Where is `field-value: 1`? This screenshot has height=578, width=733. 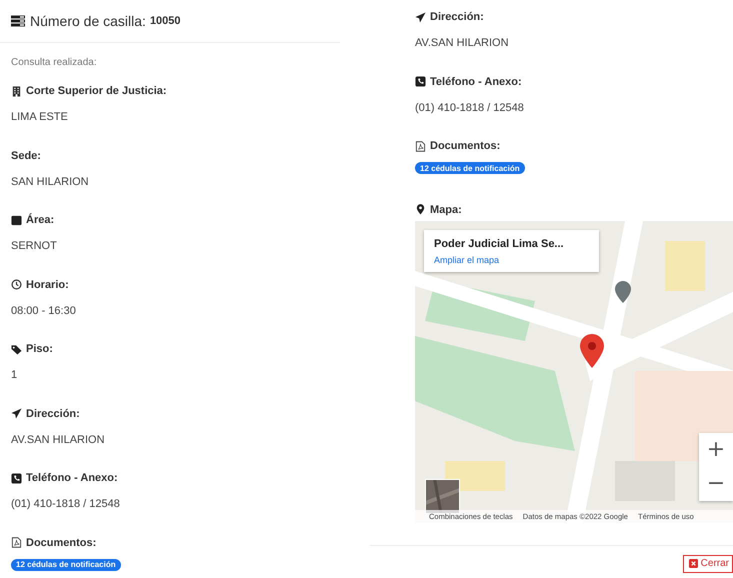
field-value: 1 is located at coordinates (14, 375).